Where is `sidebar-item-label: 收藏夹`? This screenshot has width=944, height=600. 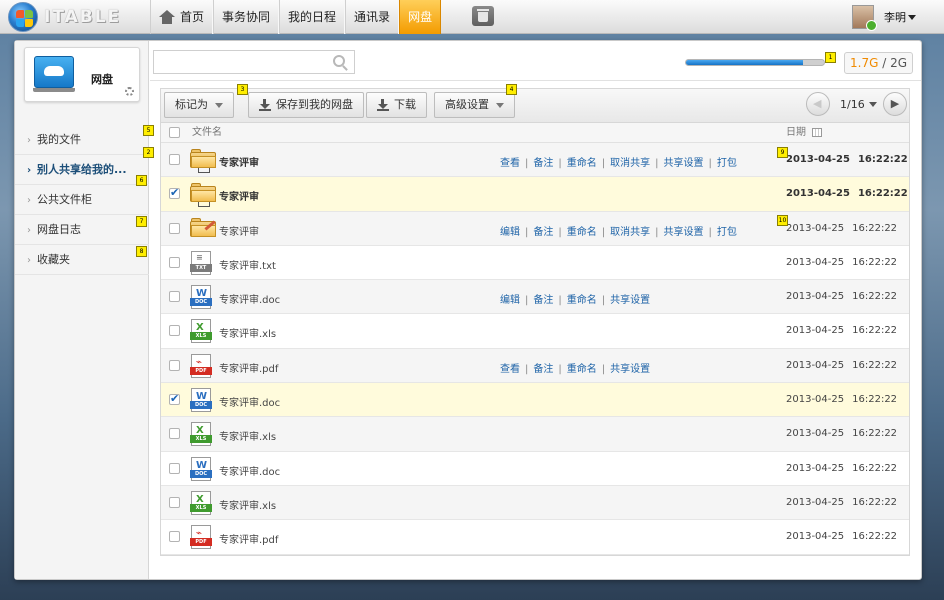 sidebar-item-label: 收藏夹 is located at coordinates (53, 259).